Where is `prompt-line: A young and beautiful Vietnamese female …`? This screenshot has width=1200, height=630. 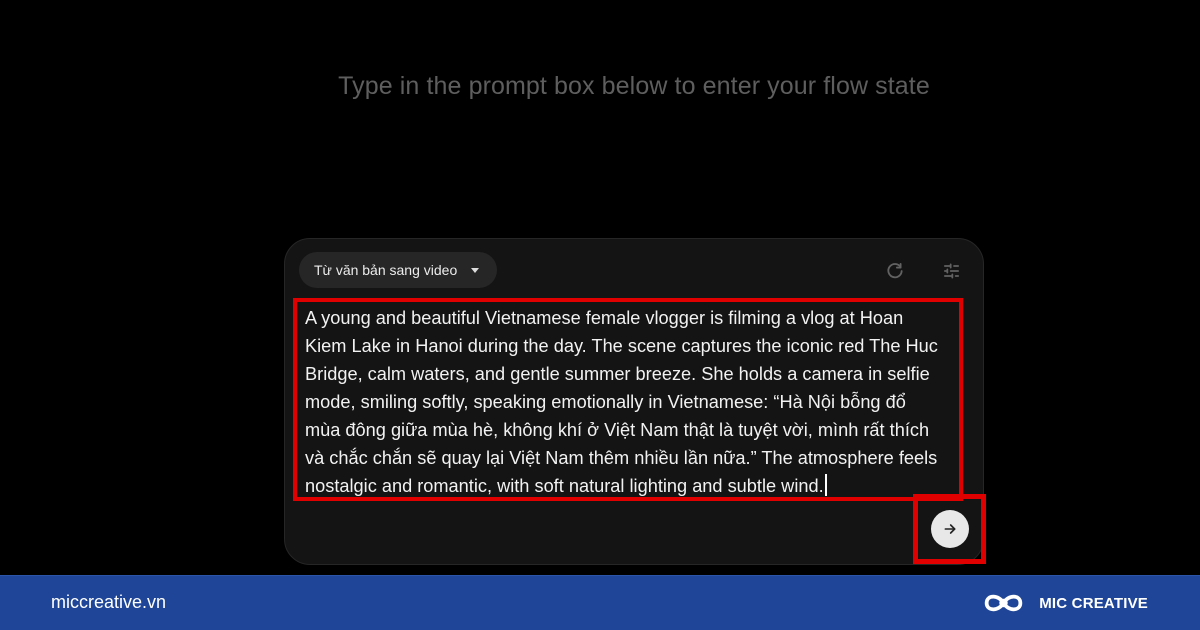 prompt-line: A young and beautiful Vietnamese female … is located at coordinates (604, 318).